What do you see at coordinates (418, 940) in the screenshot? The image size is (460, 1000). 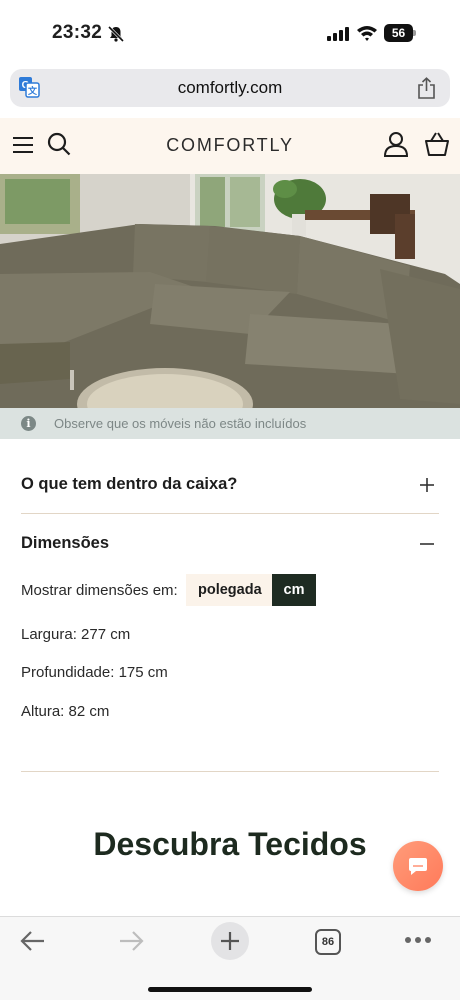 I see `more-icon` at bounding box center [418, 940].